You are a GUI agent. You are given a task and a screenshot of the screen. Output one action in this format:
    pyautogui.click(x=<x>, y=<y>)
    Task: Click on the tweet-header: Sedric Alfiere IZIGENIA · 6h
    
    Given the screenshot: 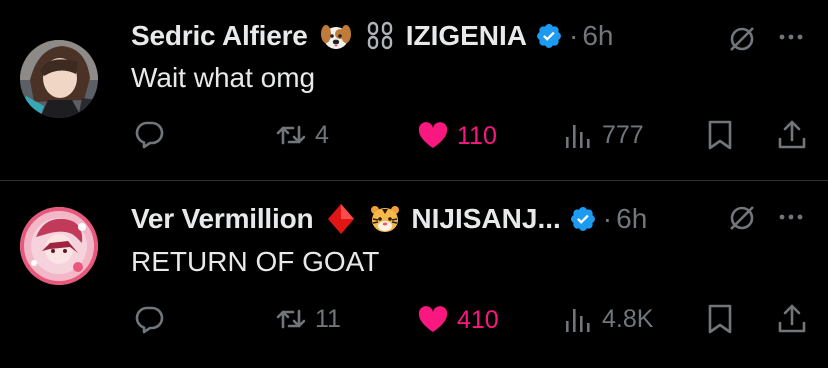 What is the action you would take?
    pyautogui.click(x=372, y=36)
    